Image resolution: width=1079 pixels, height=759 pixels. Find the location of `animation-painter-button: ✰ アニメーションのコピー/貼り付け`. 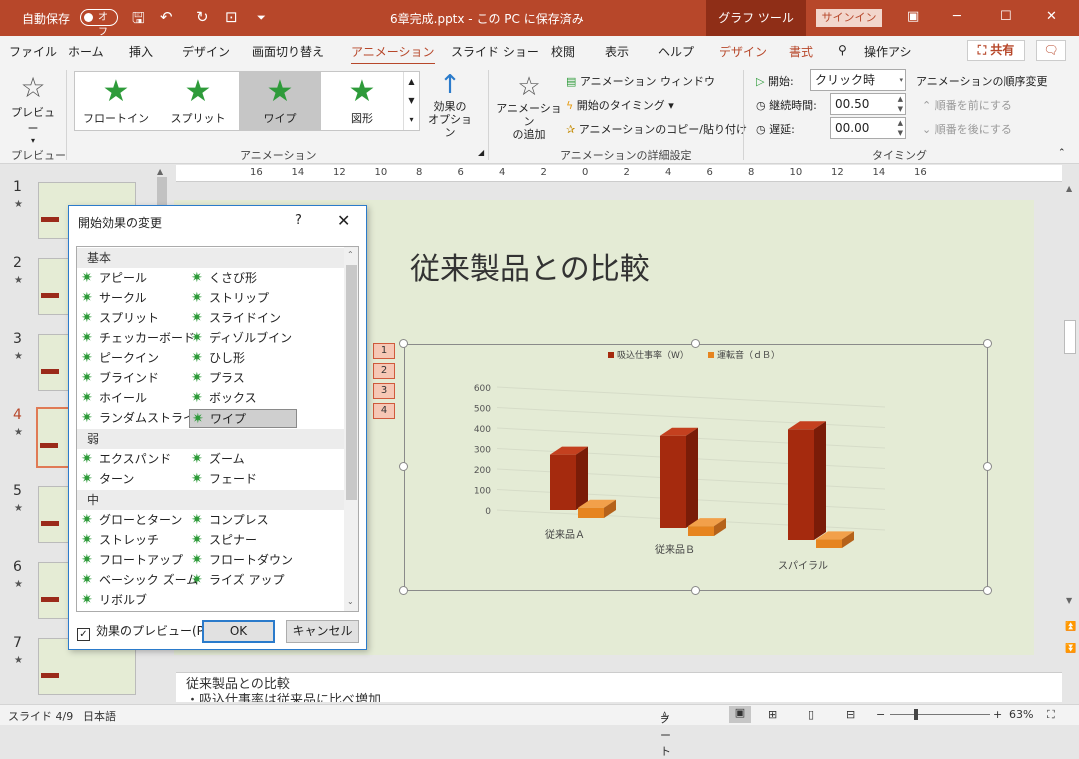

animation-painter-button: ✰ アニメーションのコピー/貼り付け is located at coordinates (656, 129).